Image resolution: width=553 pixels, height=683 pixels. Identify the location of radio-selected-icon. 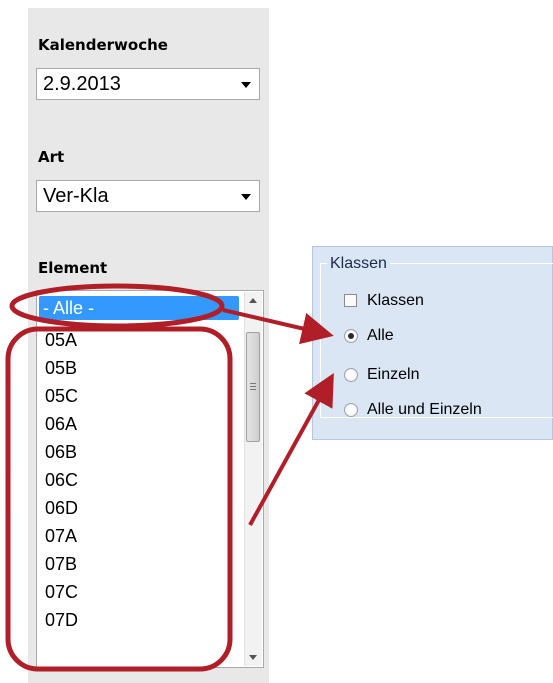
(351, 336).